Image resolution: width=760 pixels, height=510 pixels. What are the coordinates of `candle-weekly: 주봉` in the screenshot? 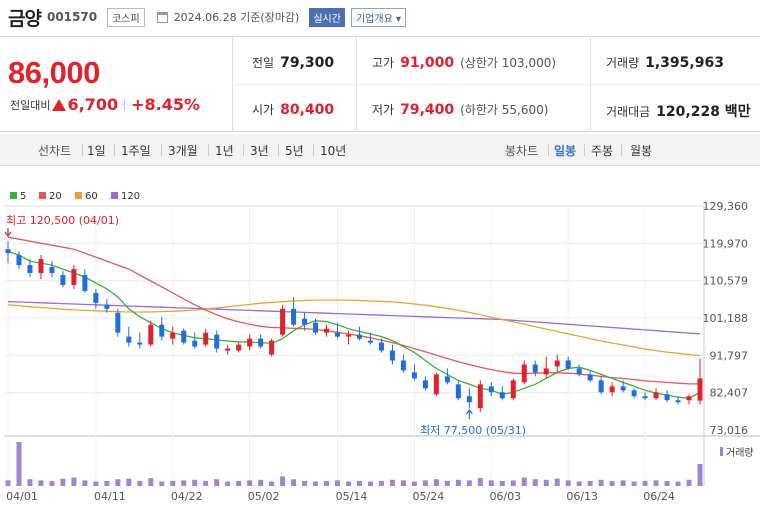 It's located at (602, 150).